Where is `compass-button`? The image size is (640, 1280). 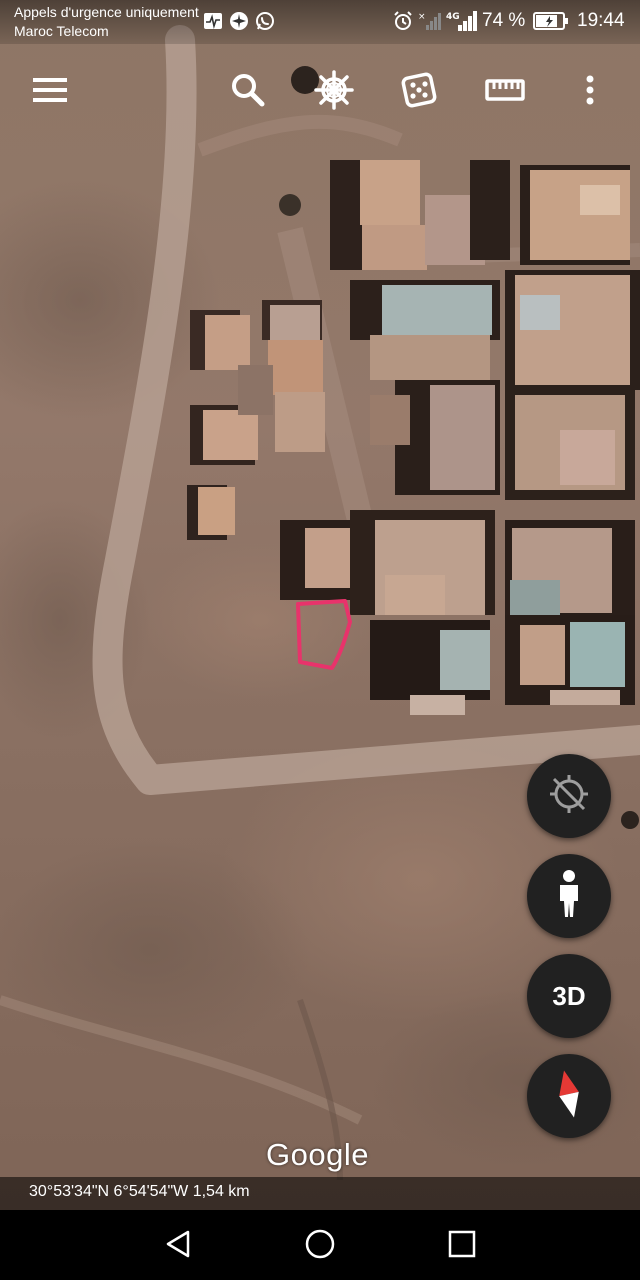 compass-button is located at coordinates (569, 1096).